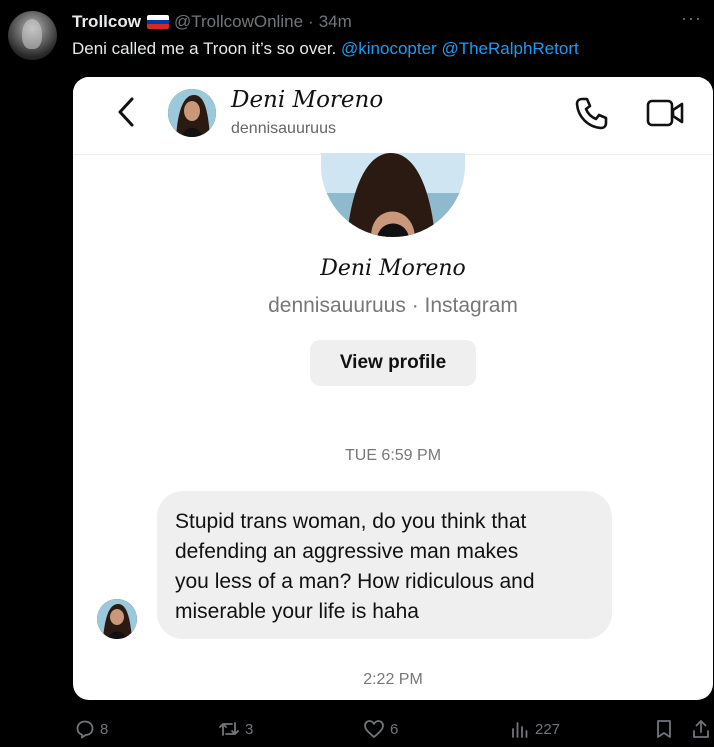  What do you see at coordinates (192, 113) in the screenshot?
I see `dm-avatar` at bounding box center [192, 113].